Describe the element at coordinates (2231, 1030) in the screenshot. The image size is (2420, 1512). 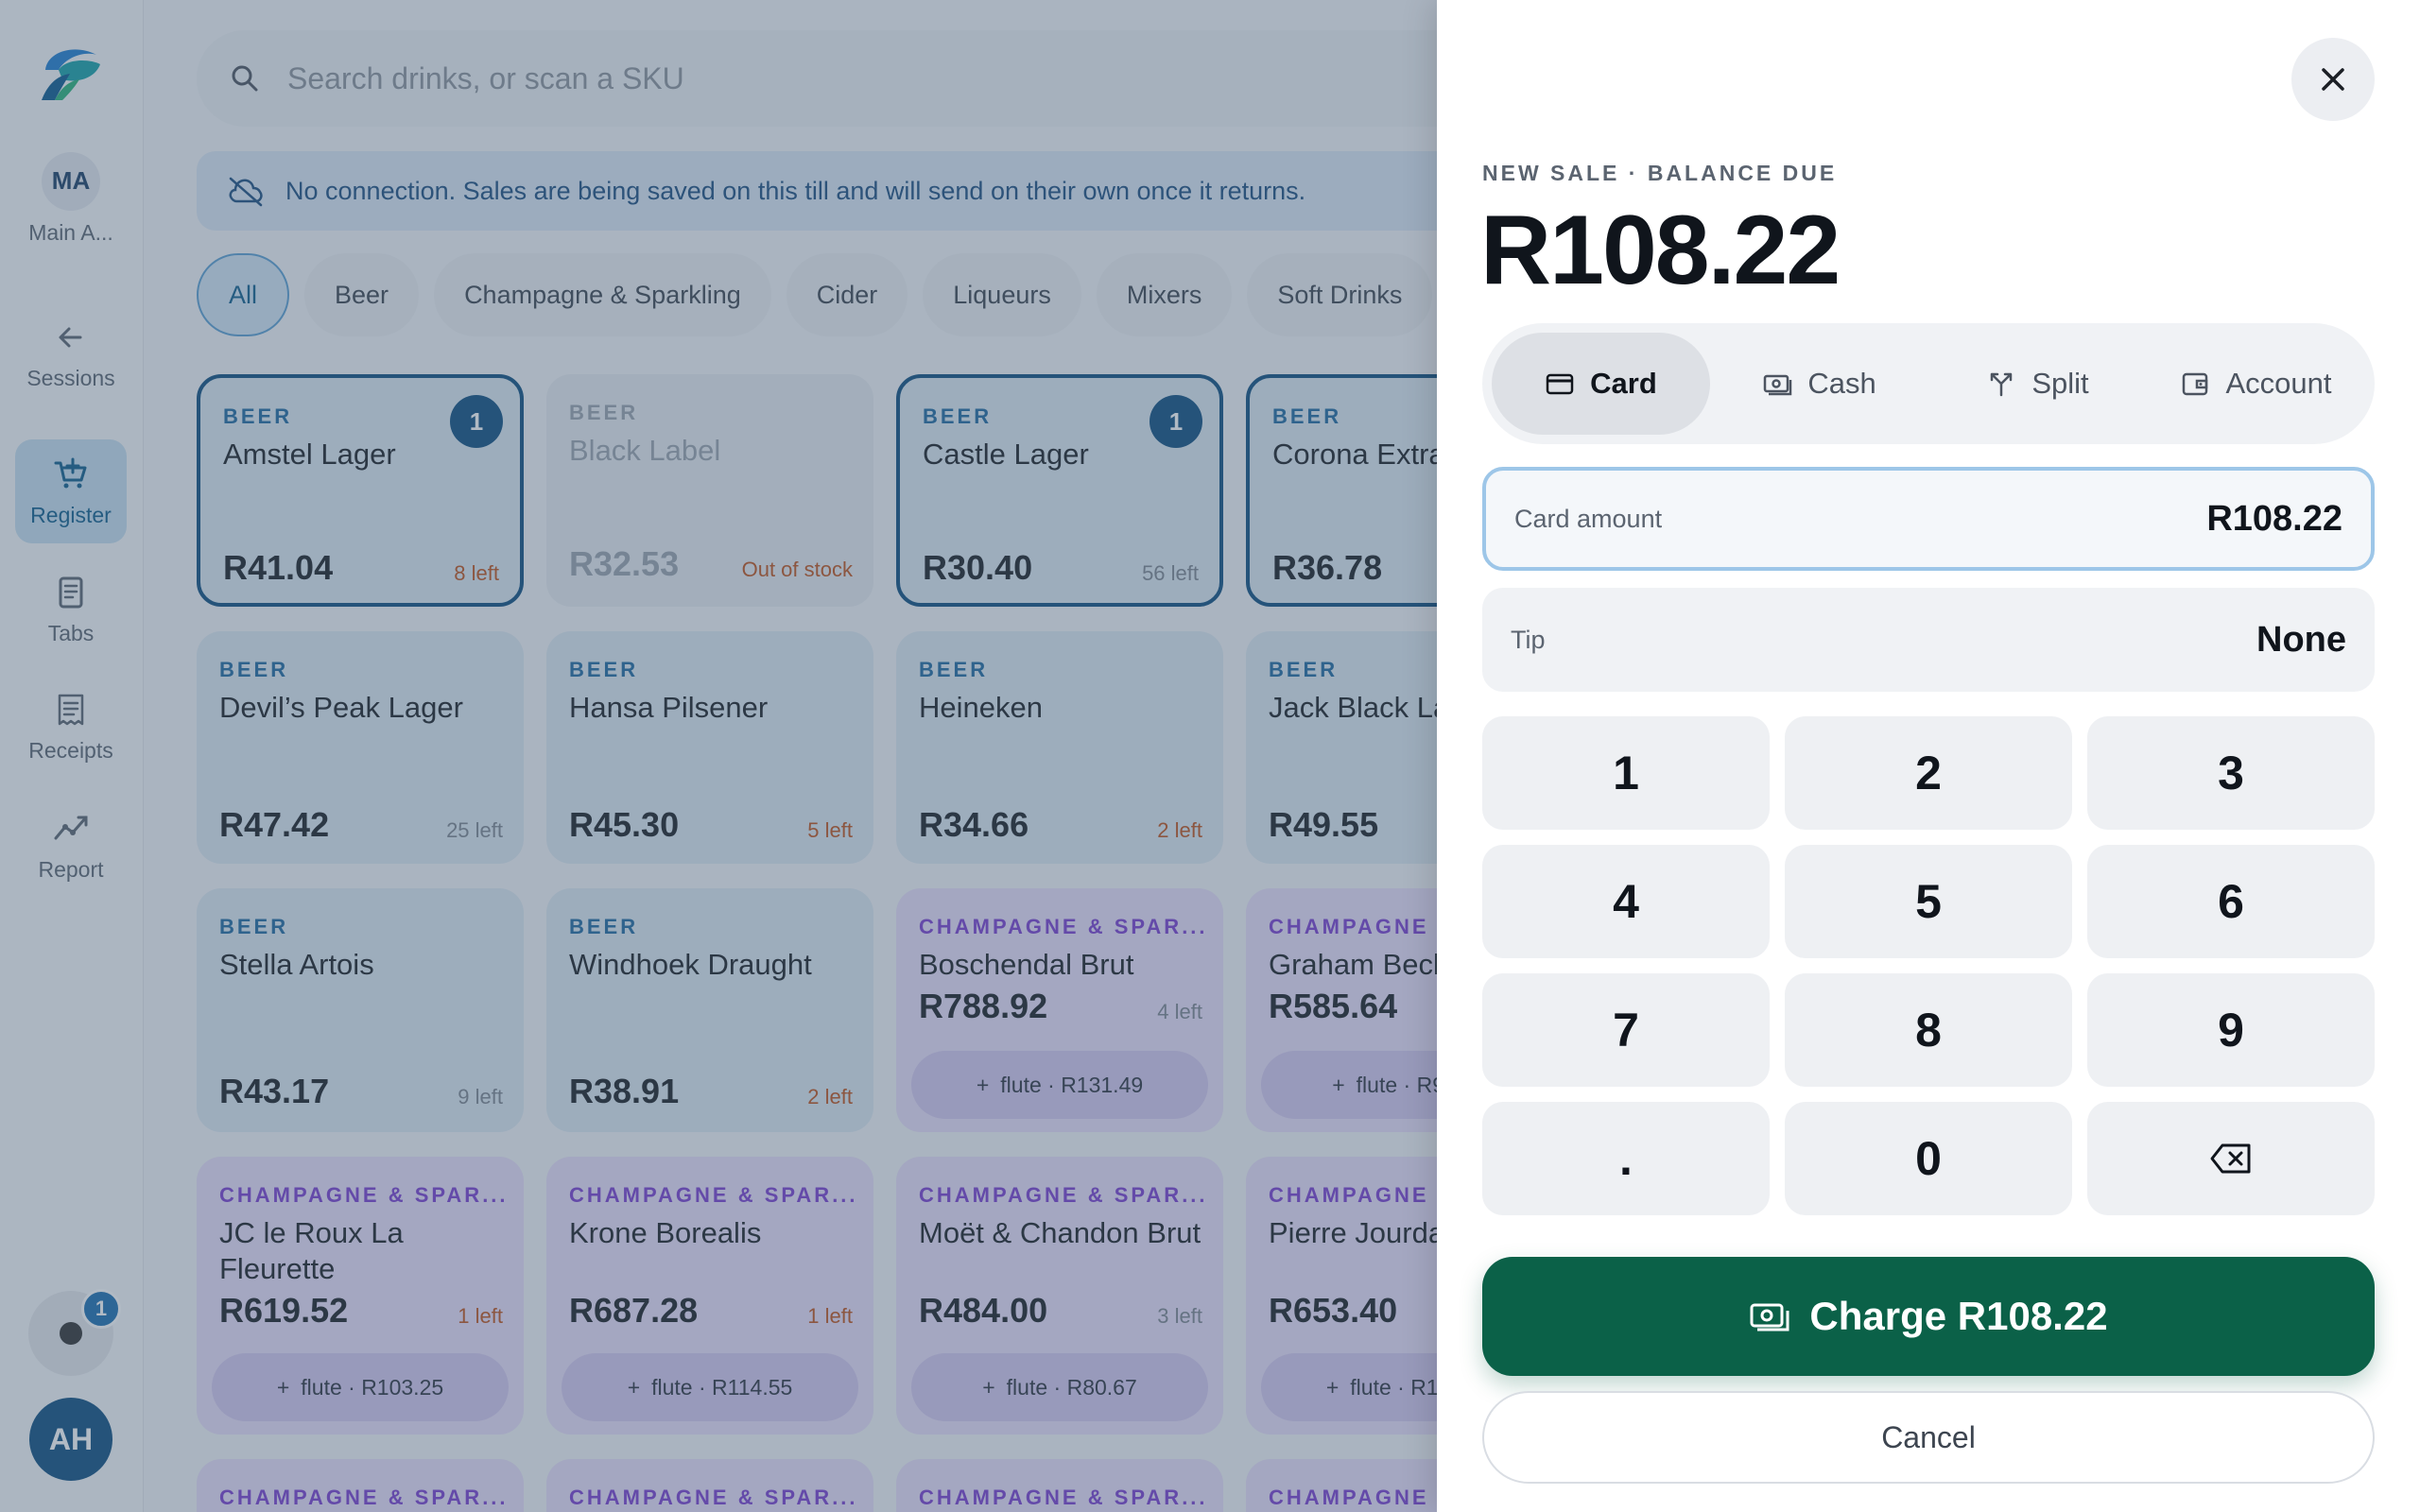
I see `key-9: 9` at that location.